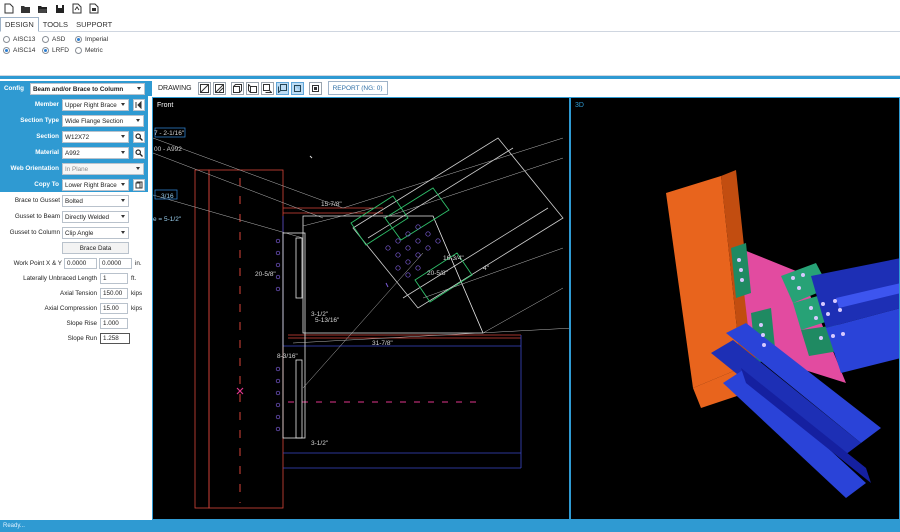 The image size is (900, 532). I want to click on radio-imperial: Imperial, so click(91, 39).